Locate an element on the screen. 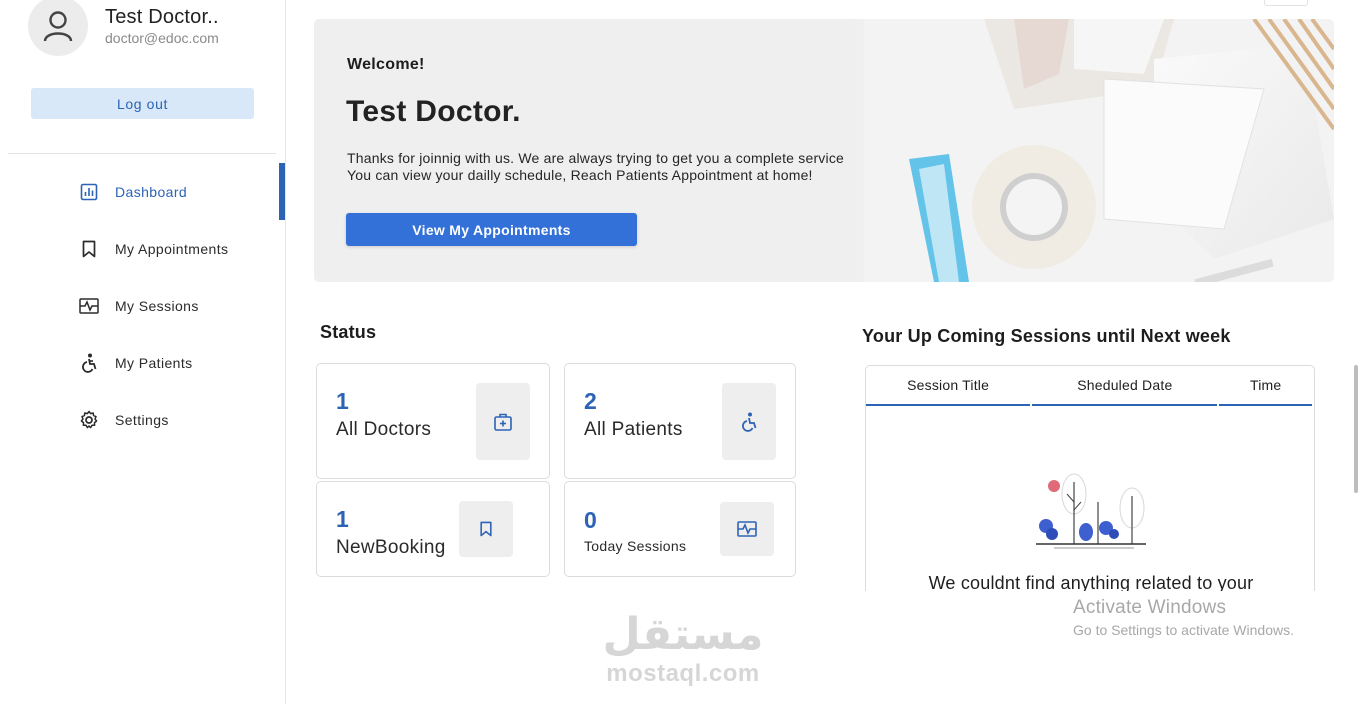  sidebar-item-dashboard: Dashboard is located at coordinates (143, 191).